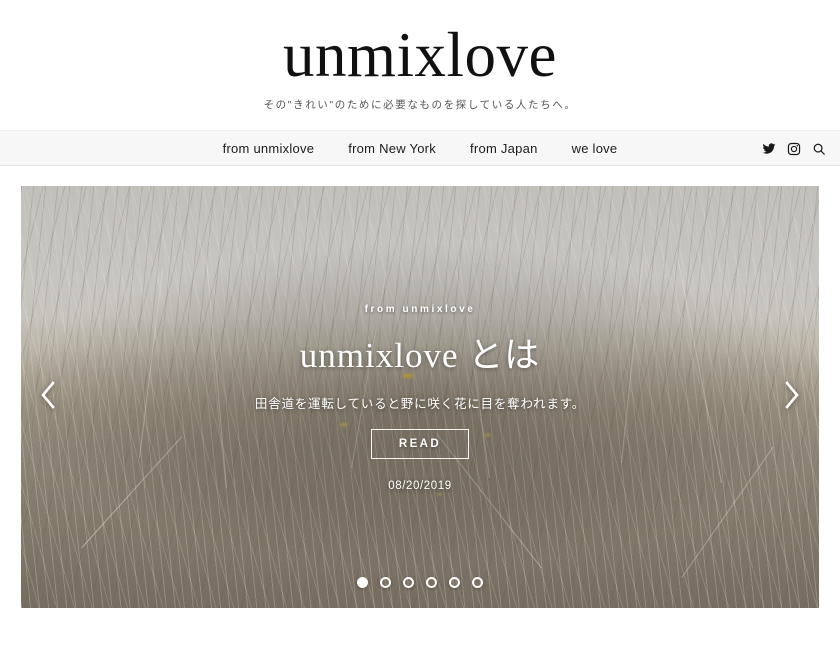 This screenshot has height=650, width=840. What do you see at coordinates (420, 486) in the screenshot?
I see `hero-date: 08/20/2019` at bounding box center [420, 486].